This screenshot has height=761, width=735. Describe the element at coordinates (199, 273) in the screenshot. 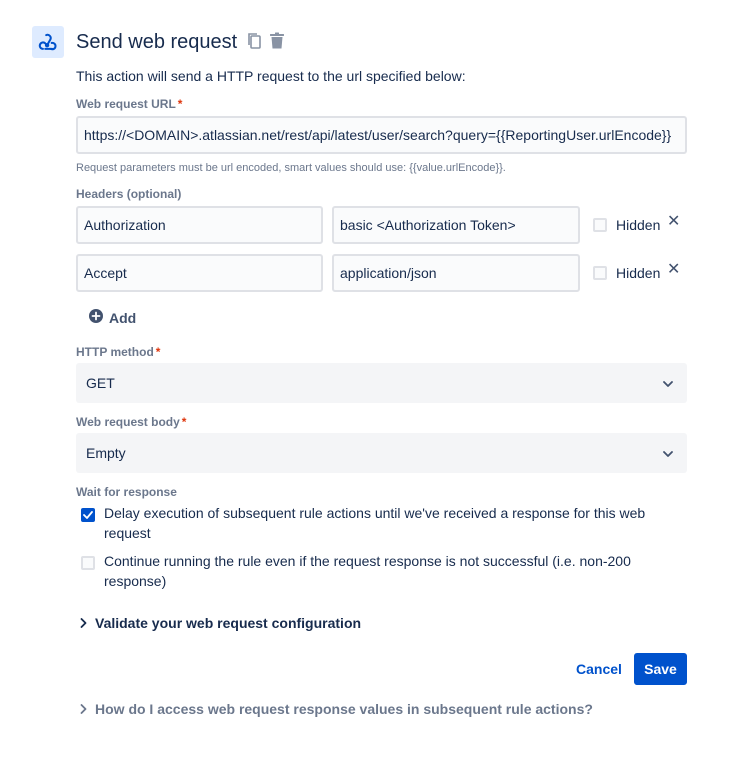

I see `header-name-input: Accept` at that location.